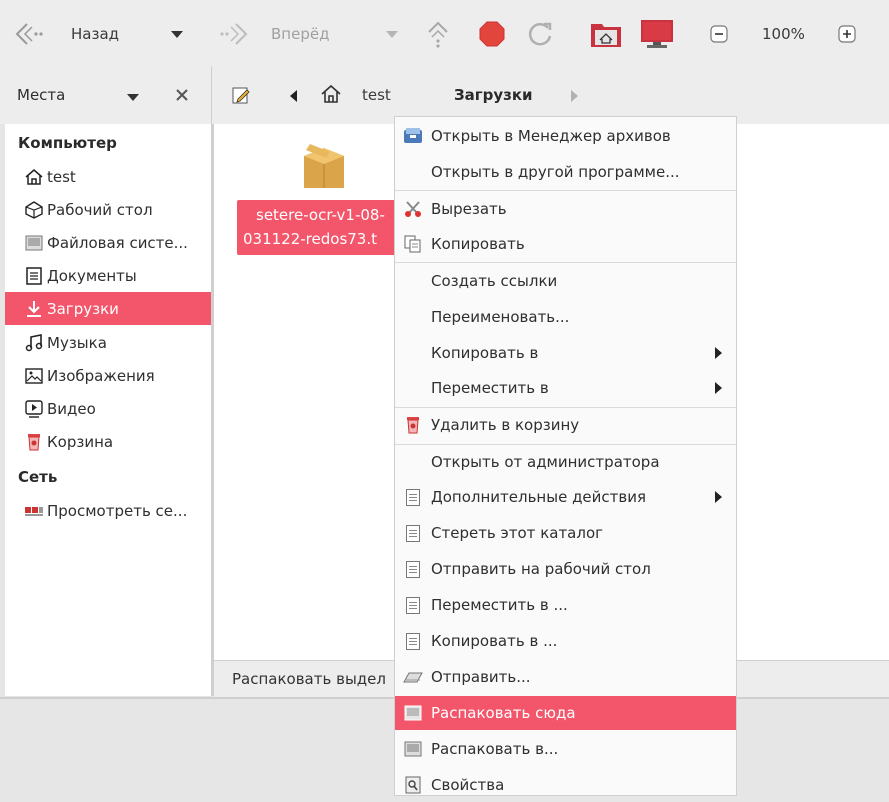 This screenshot has width=889, height=802. What do you see at coordinates (413, 785) in the screenshot?
I see `properties-icon` at bounding box center [413, 785].